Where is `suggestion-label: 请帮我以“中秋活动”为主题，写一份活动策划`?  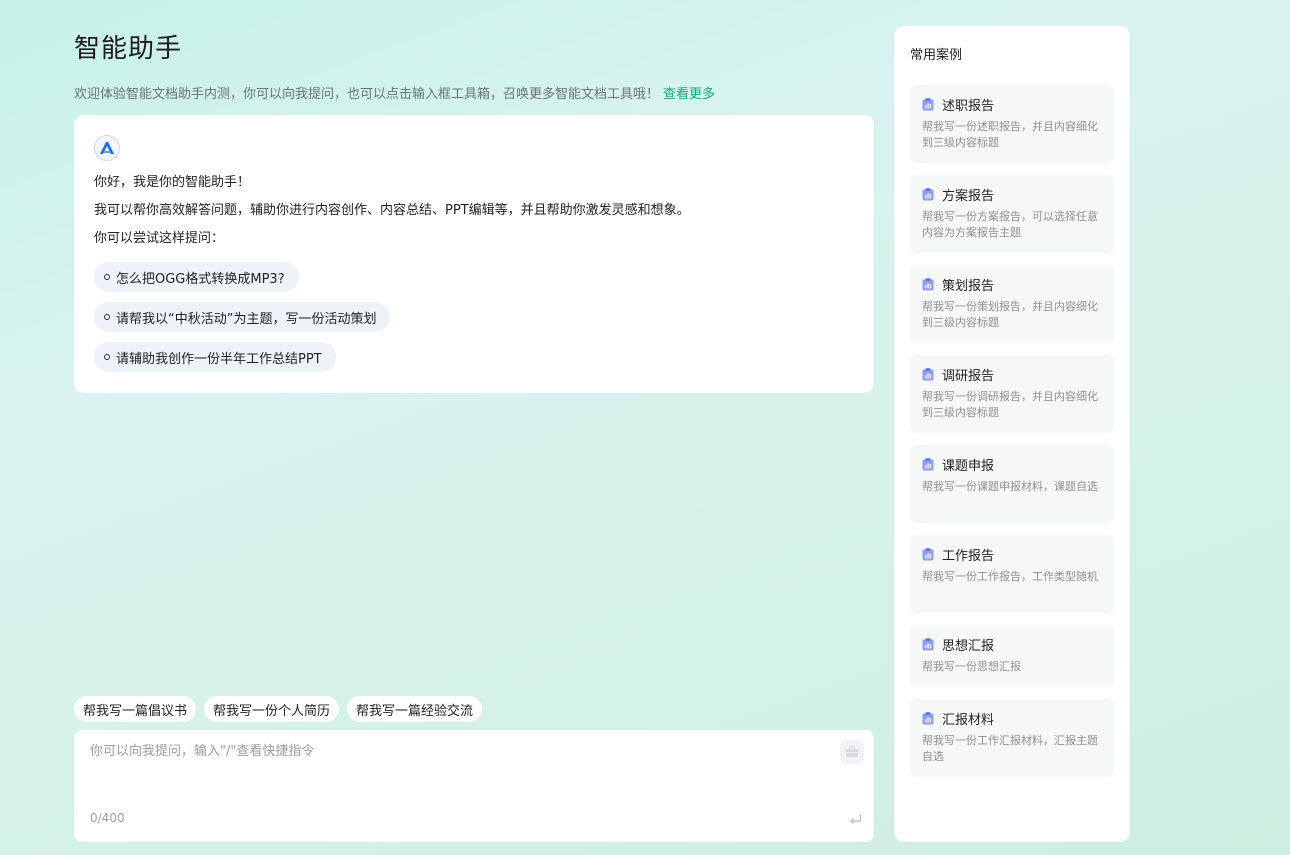 suggestion-label: 请帮我以“中秋活动”为主题，写一份活动策划 is located at coordinates (246, 319).